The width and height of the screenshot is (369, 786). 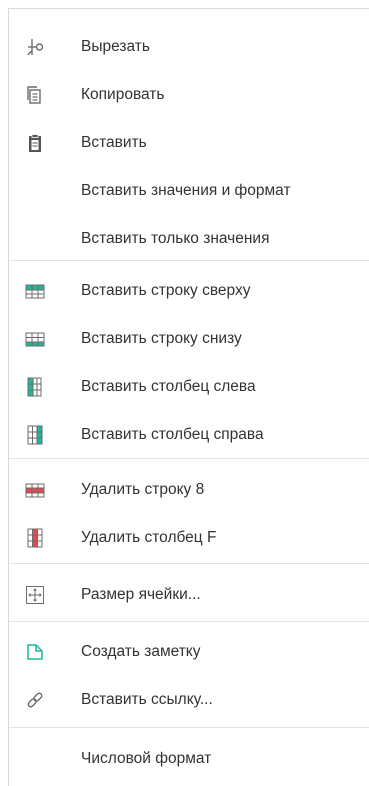 I want to click on menu-item-paste: Вставить, so click(x=189, y=142).